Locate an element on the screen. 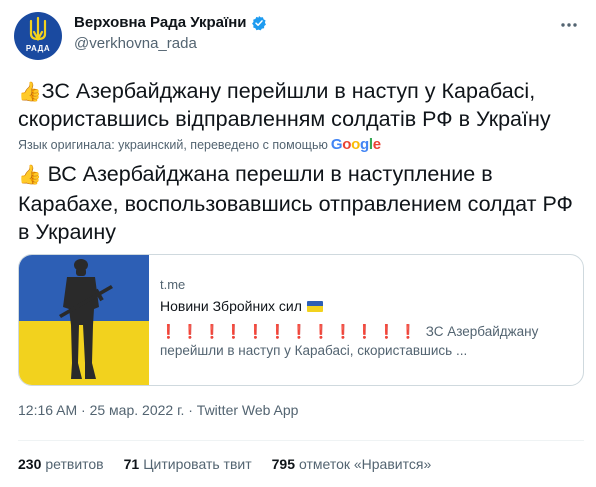  card-title-text: Новини Збройних сил is located at coordinates (231, 306).